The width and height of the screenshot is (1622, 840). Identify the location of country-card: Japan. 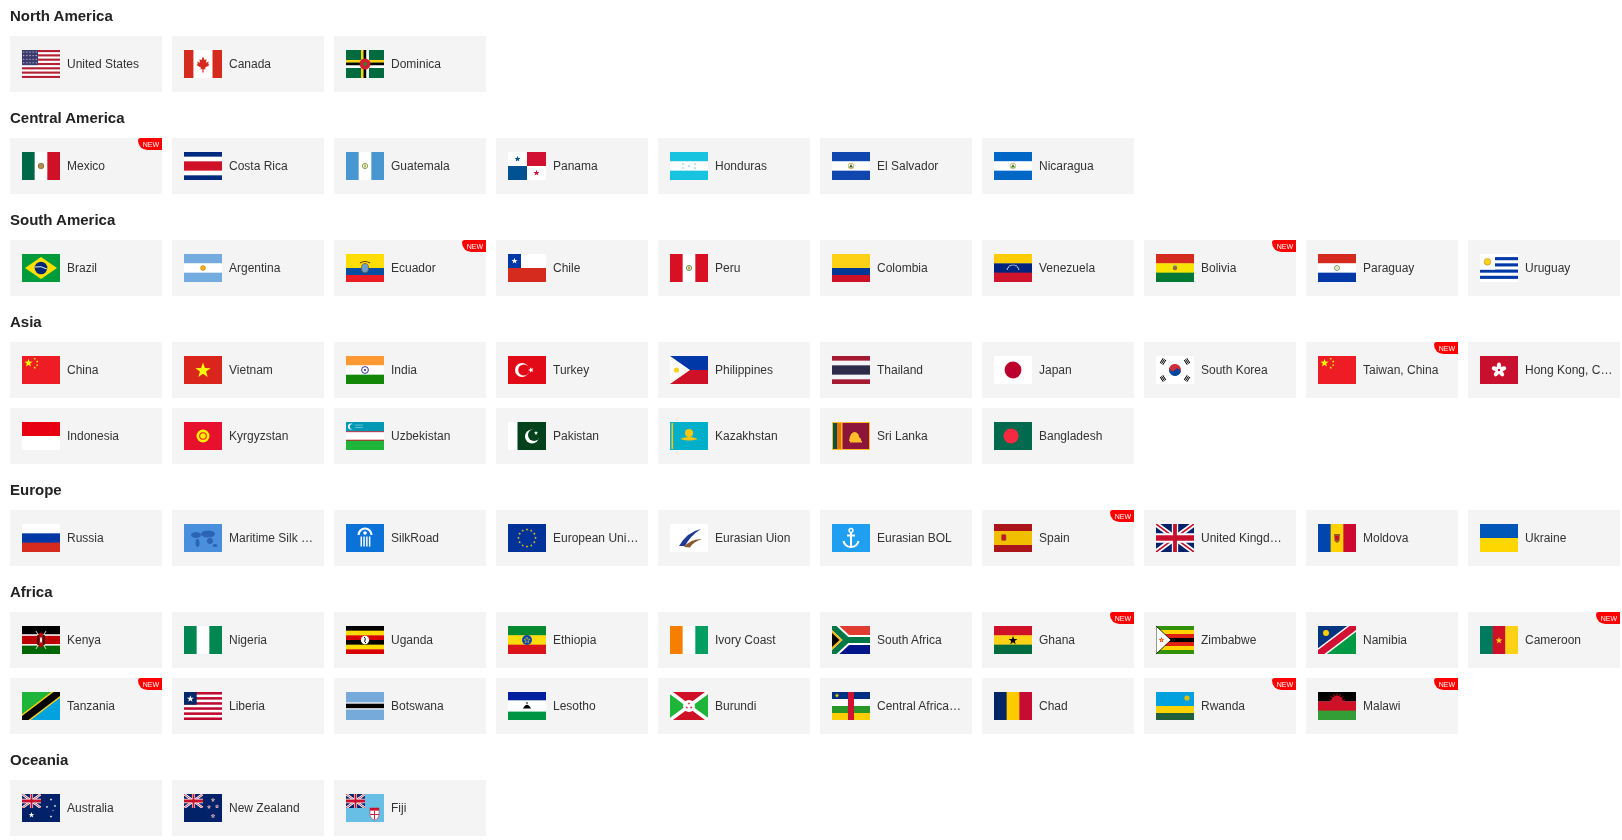
(1058, 370).